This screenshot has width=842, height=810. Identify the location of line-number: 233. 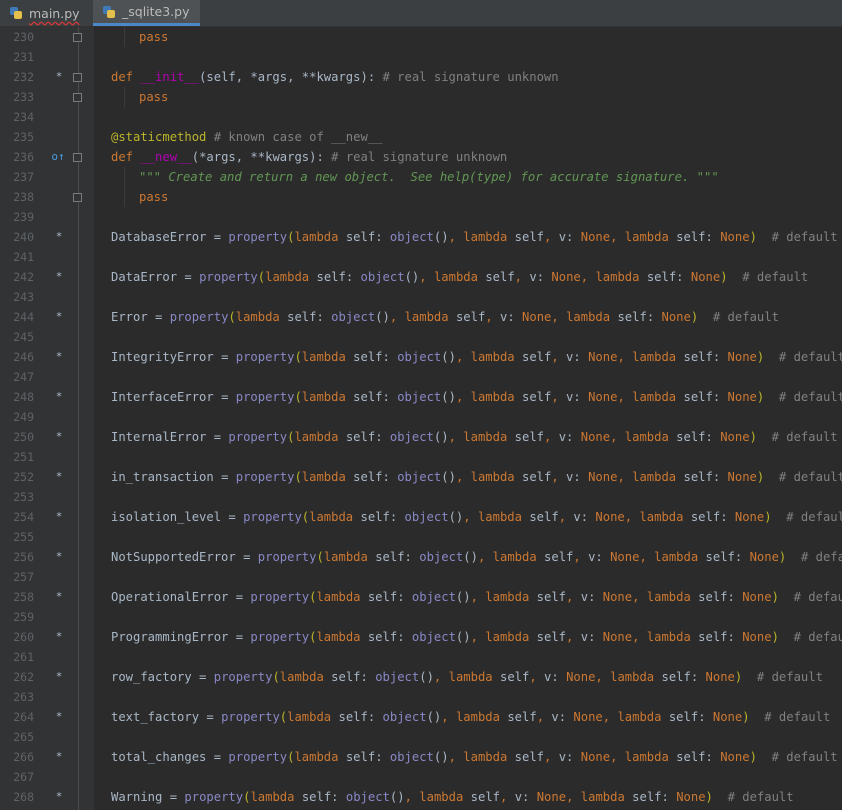
(23, 97).